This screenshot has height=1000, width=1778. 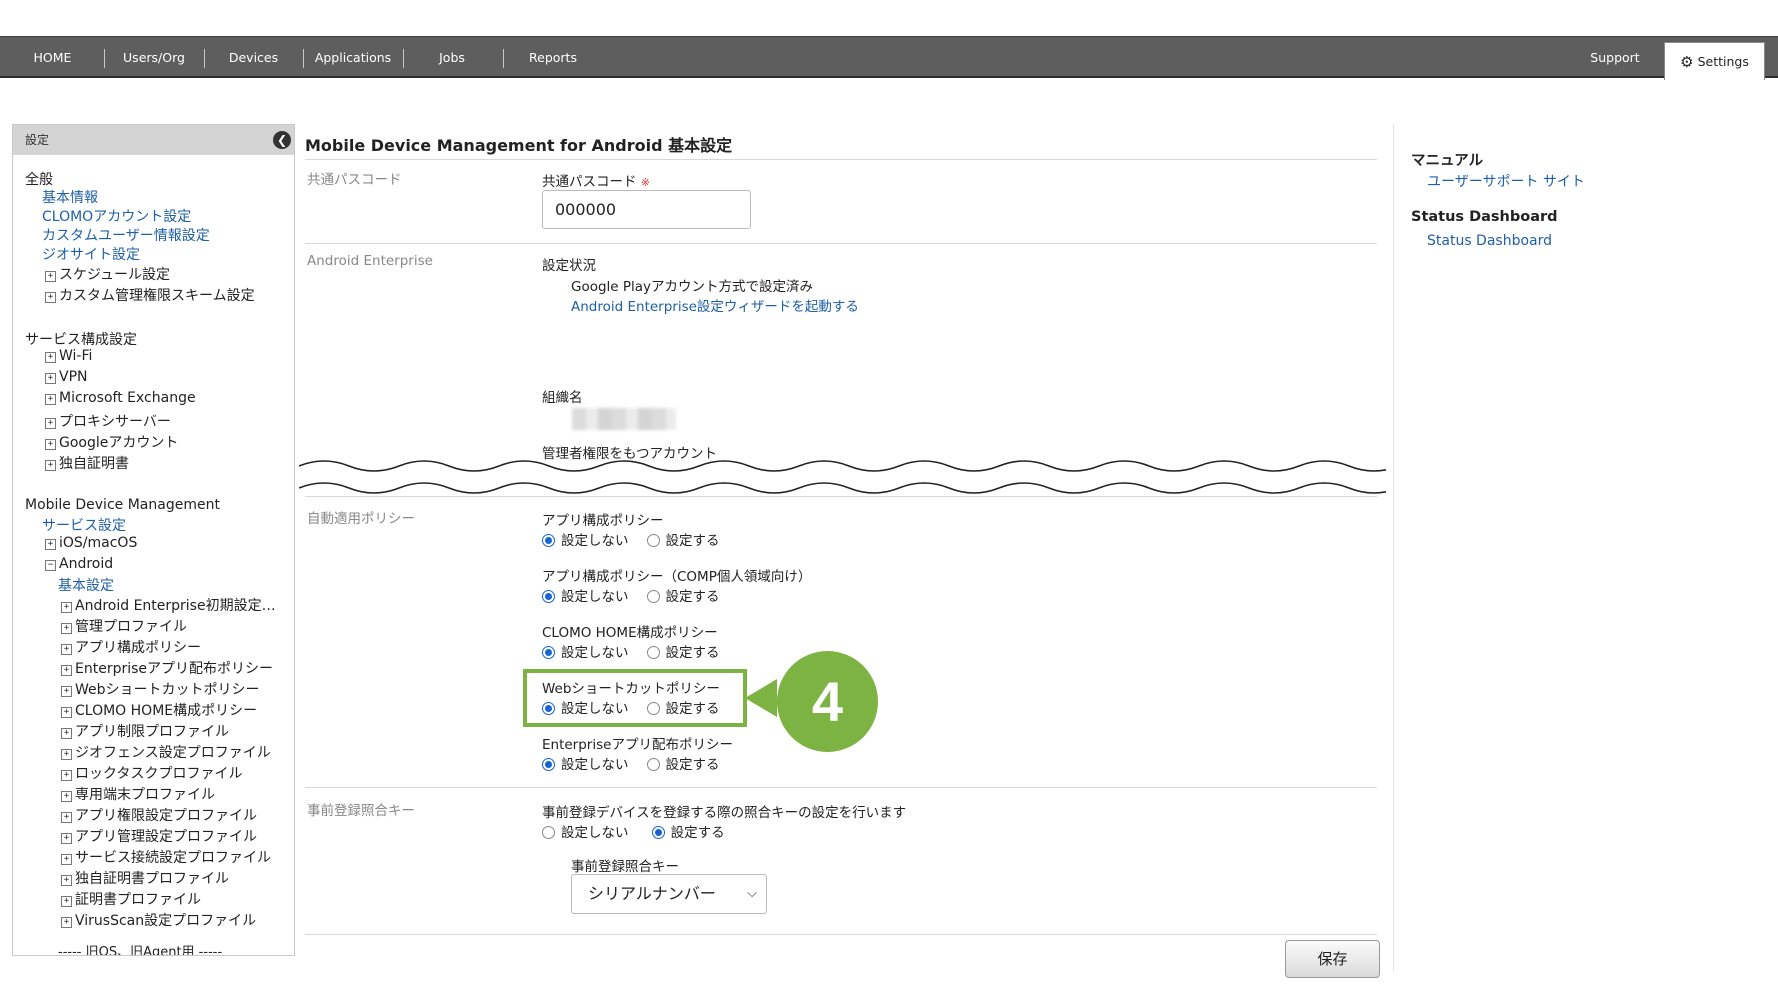 I want to click on sidebar-link-basic-info: 基本情報, so click(x=70, y=197).